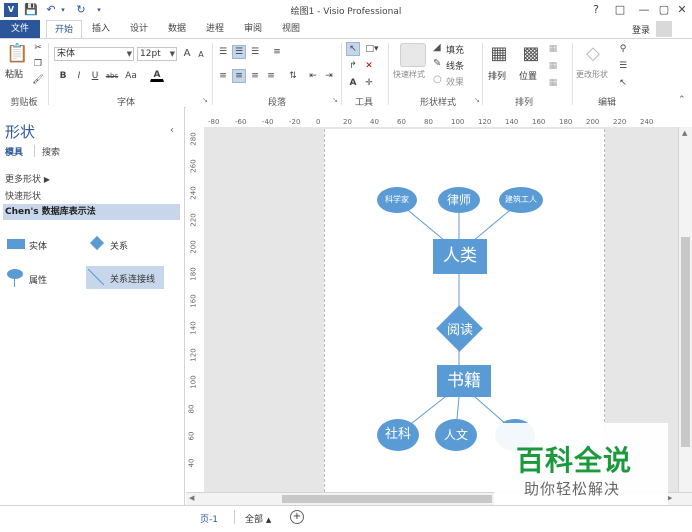 The width and height of the screenshot is (692, 532). What do you see at coordinates (17, 54) in the screenshot?
I see `paste-icon: 📋` at bounding box center [17, 54].